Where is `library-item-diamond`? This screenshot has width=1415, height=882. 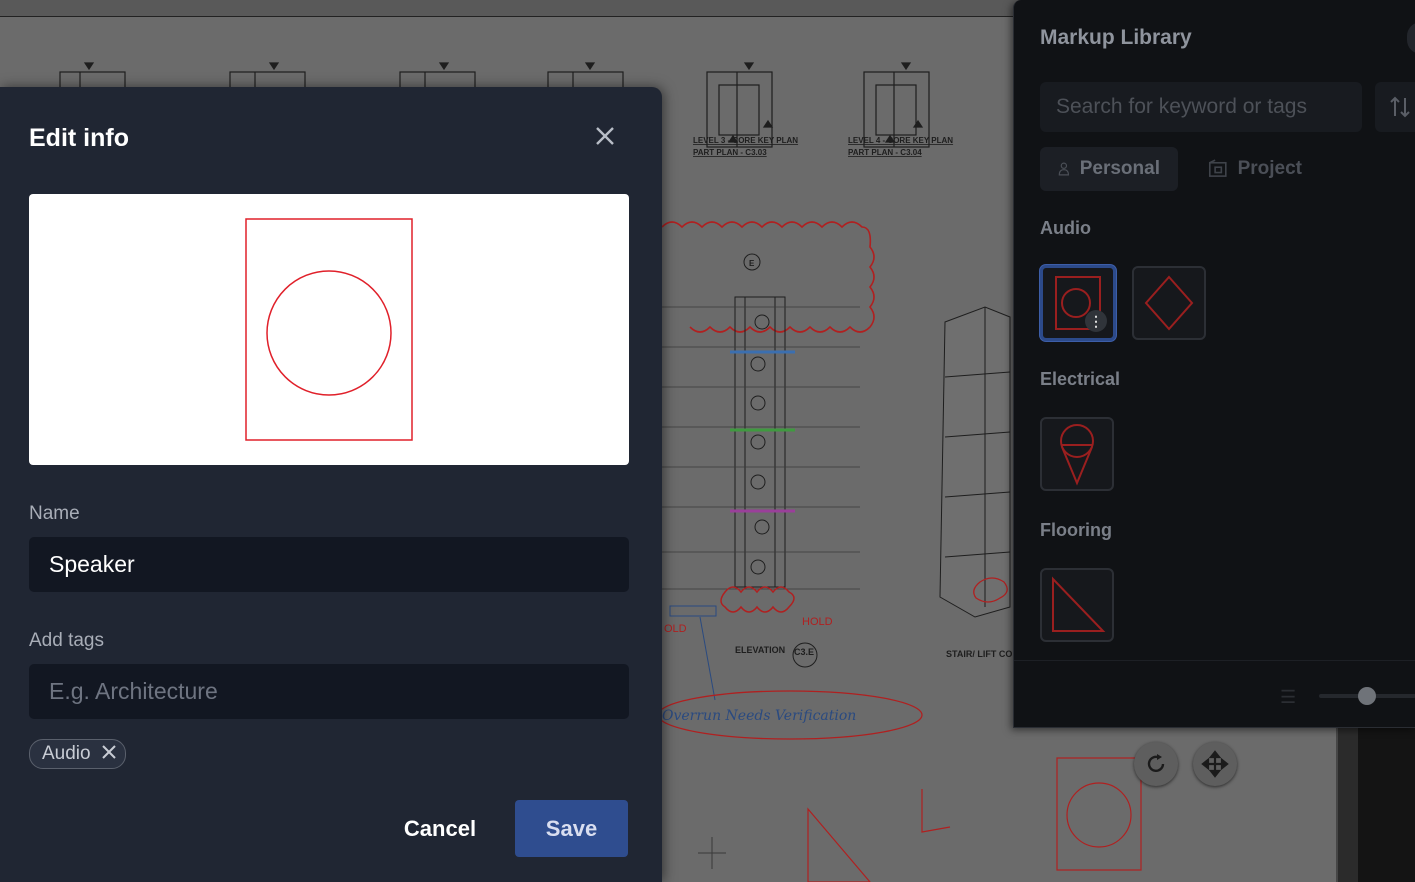
library-item-diamond is located at coordinates (1169, 303).